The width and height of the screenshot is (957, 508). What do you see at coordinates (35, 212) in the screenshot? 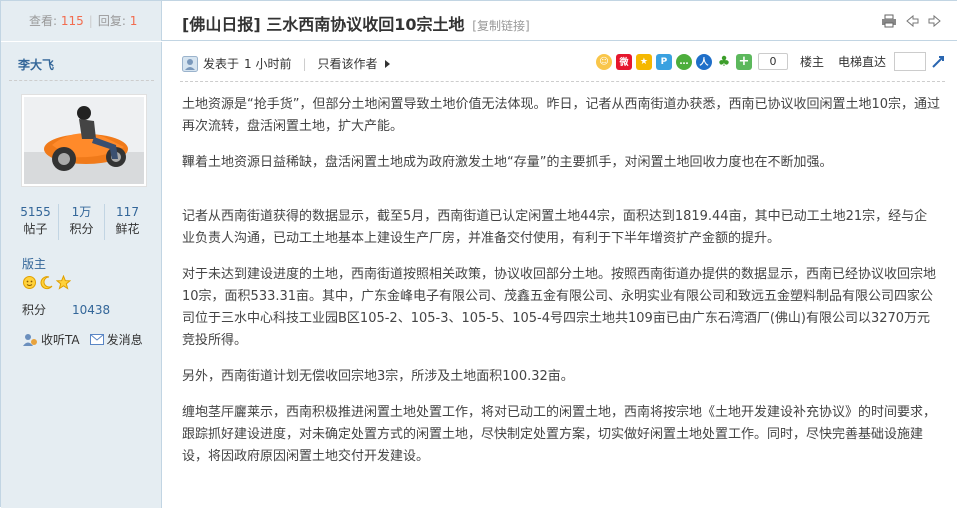
I see `posts-value: 5155` at bounding box center [35, 212].